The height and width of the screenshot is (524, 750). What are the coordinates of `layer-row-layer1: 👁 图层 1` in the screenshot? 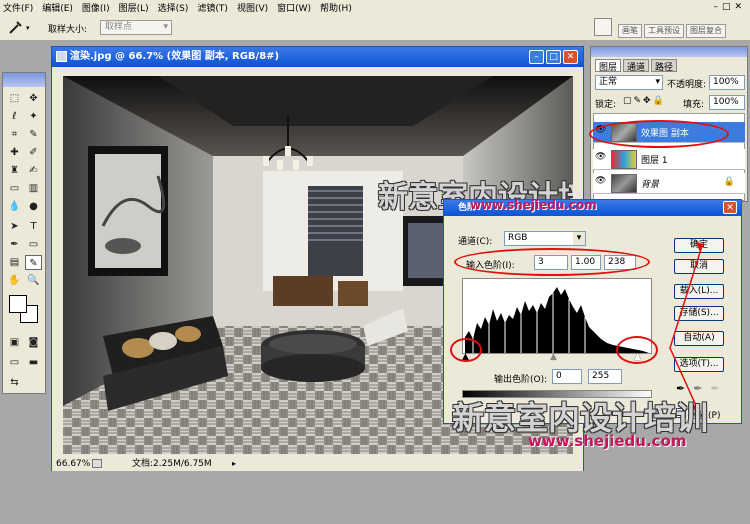 It's located at (669, 159).